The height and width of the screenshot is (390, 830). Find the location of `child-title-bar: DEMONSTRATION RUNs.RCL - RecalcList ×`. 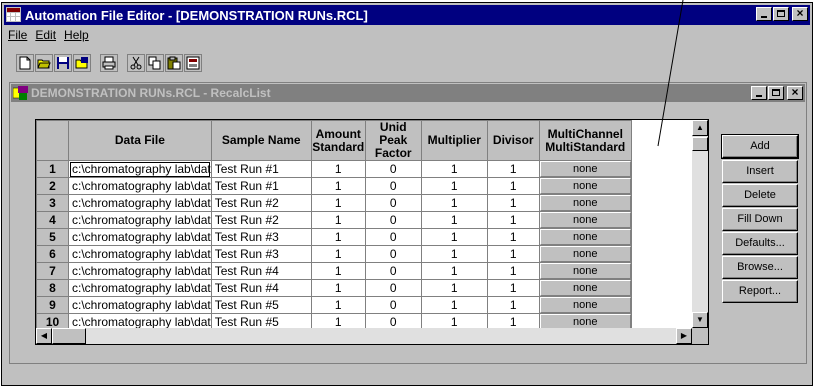

child-title-bar: DEMONSTRATION RUNs.RCL - RecalcList × is located at coordinates (408, 93).